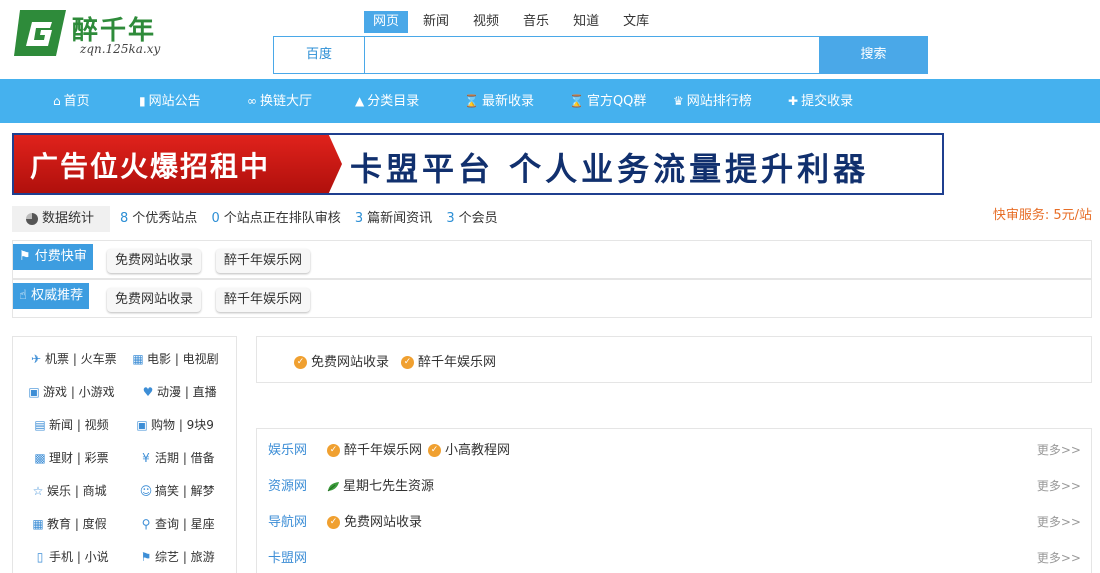 This screenshot has width=1100, height=573. I want to click on search-tab-zhidao: 知道, so click(586, 22).